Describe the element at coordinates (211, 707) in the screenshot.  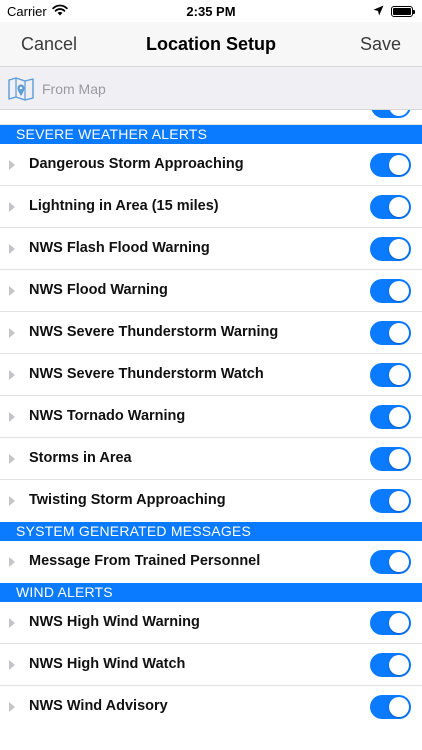
I see `alert-row: NWS Wind Advisory` at that location.